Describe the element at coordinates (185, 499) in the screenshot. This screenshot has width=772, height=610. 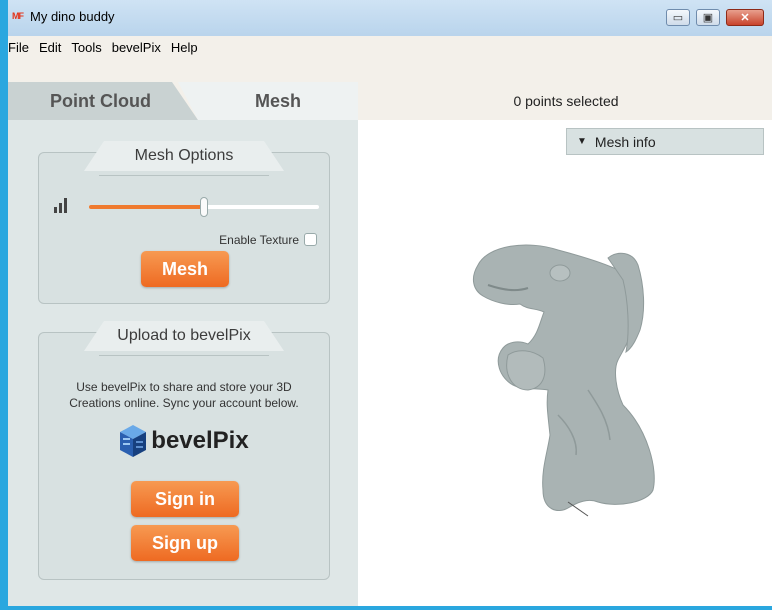
I see `sign-in-button: Sign in` at that location.